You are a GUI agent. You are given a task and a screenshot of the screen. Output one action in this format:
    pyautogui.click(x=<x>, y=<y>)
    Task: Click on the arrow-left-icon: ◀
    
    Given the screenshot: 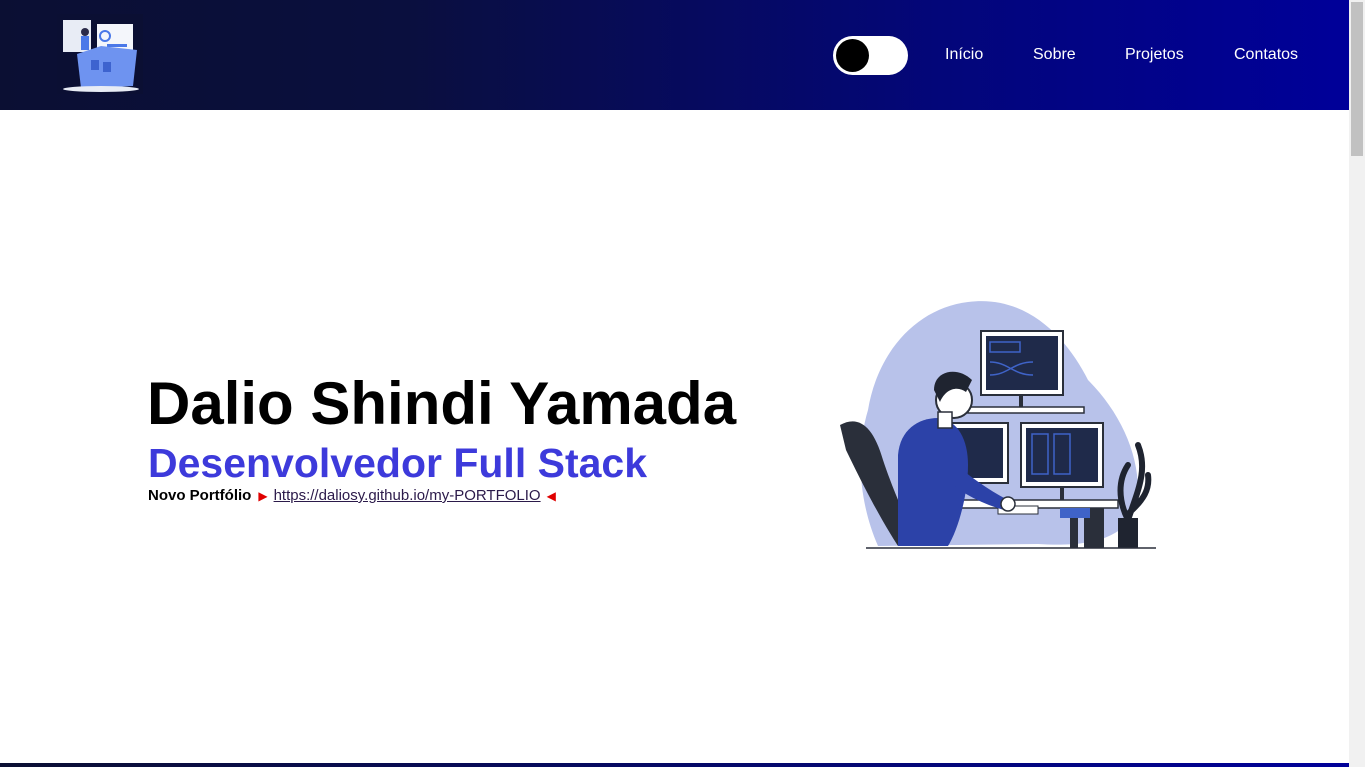 What is the action you would take?
    pyautogui.click(x=551, y=496)
    